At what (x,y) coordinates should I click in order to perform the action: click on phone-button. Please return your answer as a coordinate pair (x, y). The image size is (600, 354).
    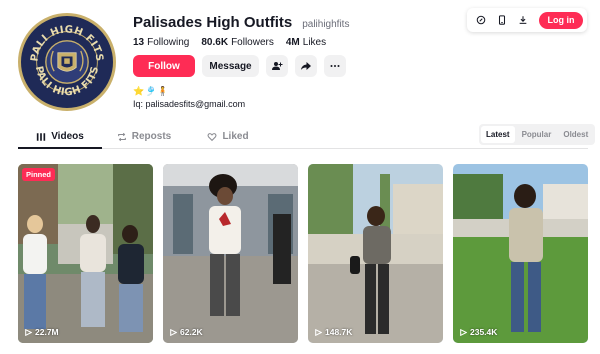
    Looking at the image, I should click on (502, 20).